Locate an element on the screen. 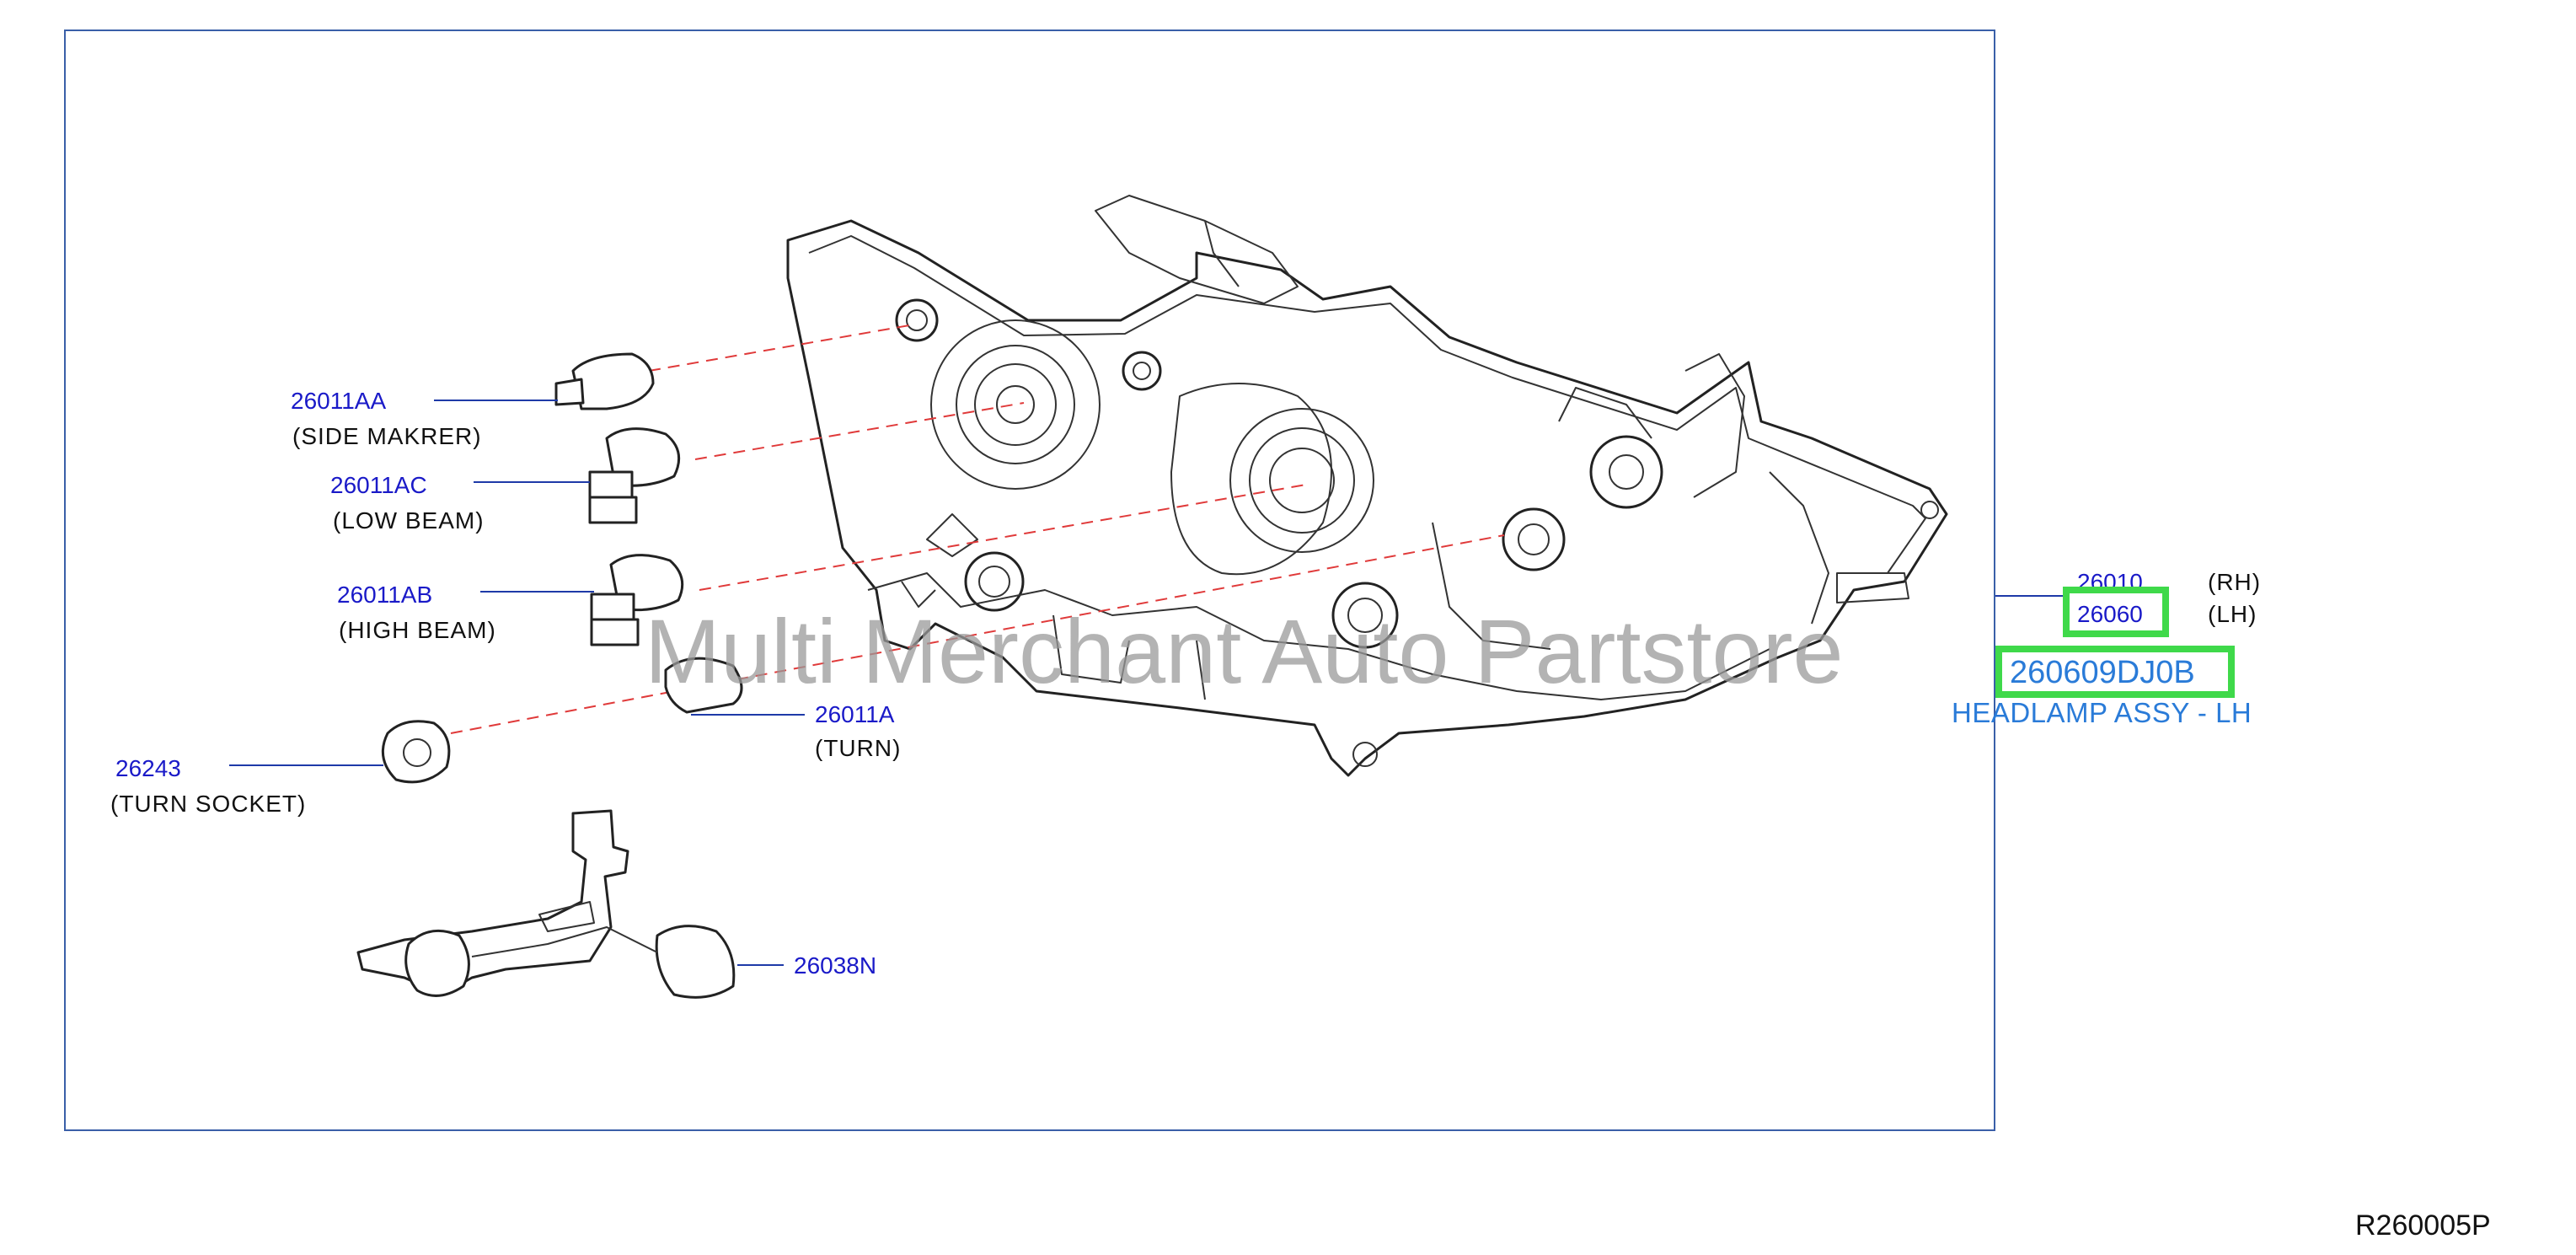 The width and height of the screenshot is (2576, 1255). callout-desc-low-beam: (LOW BEAM) is located at coordinates (409, 520).